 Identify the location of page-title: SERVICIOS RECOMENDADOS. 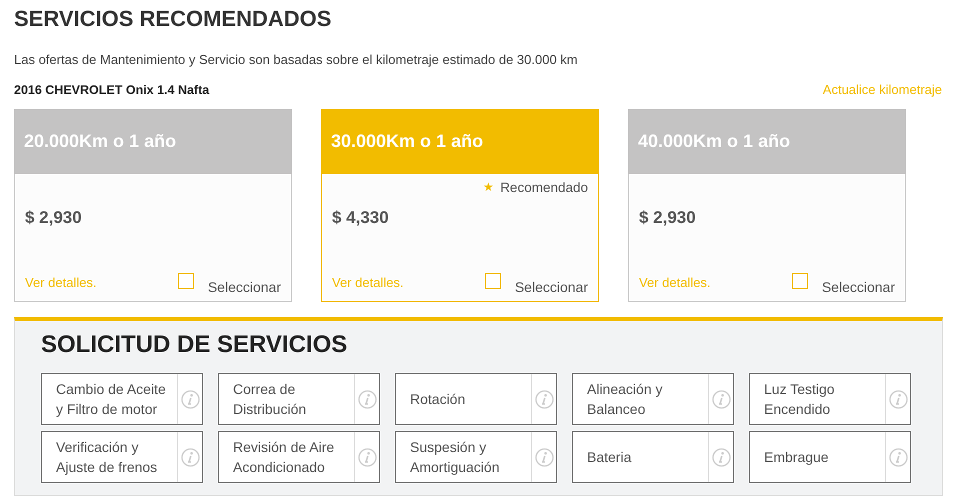
(173, 19).